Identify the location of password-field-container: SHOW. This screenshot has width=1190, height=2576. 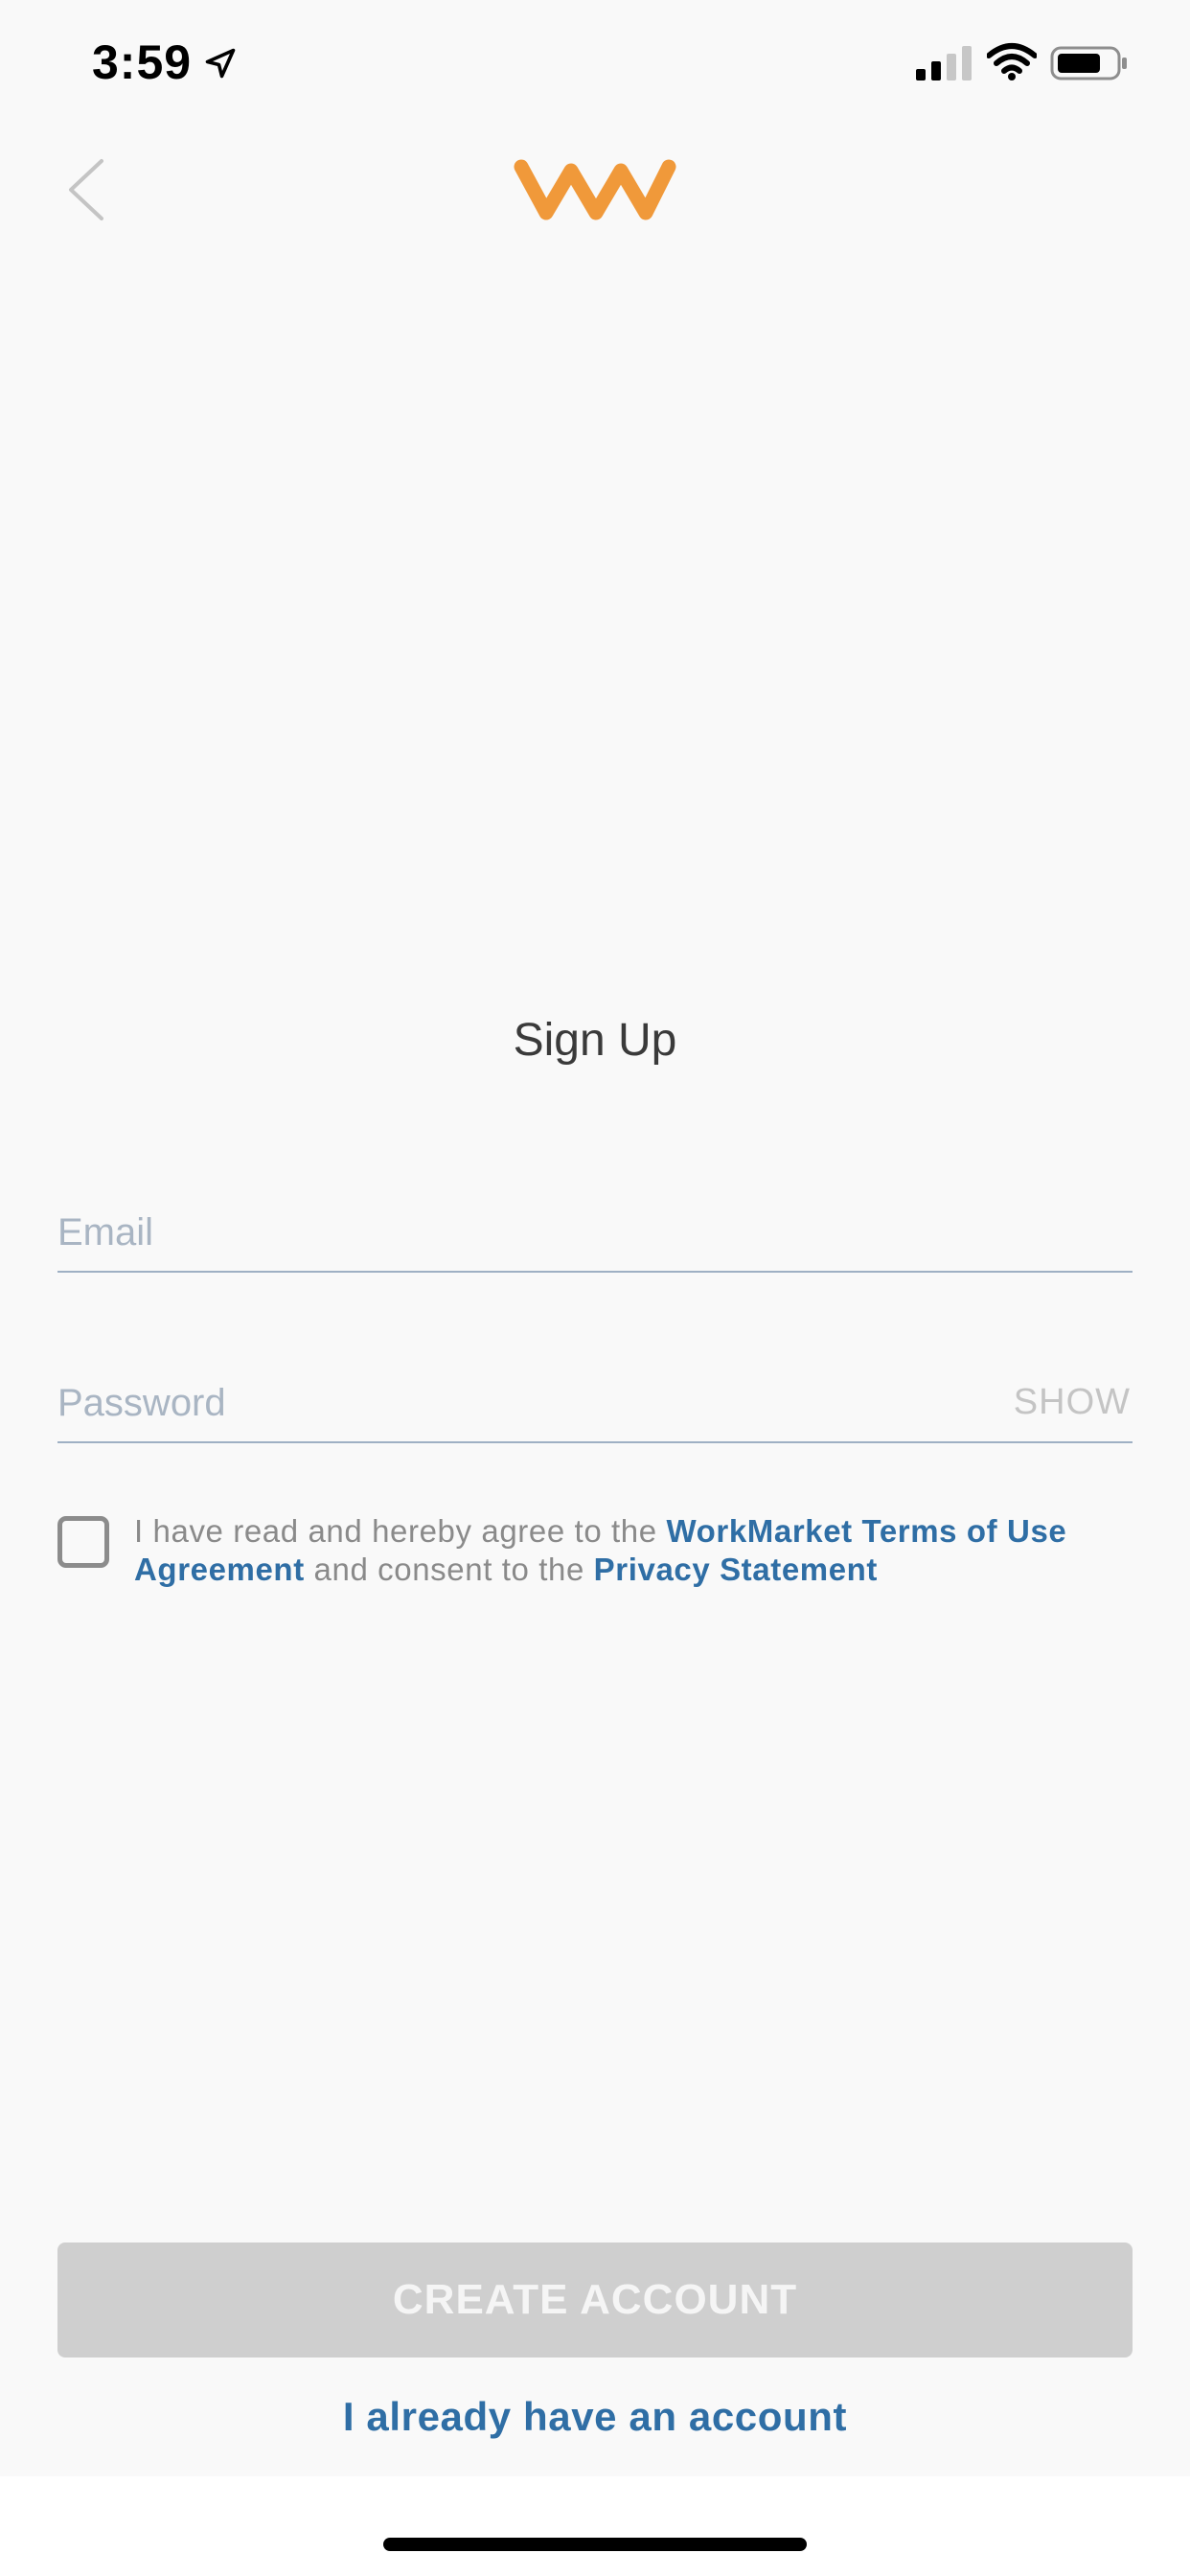
(595, 1405).